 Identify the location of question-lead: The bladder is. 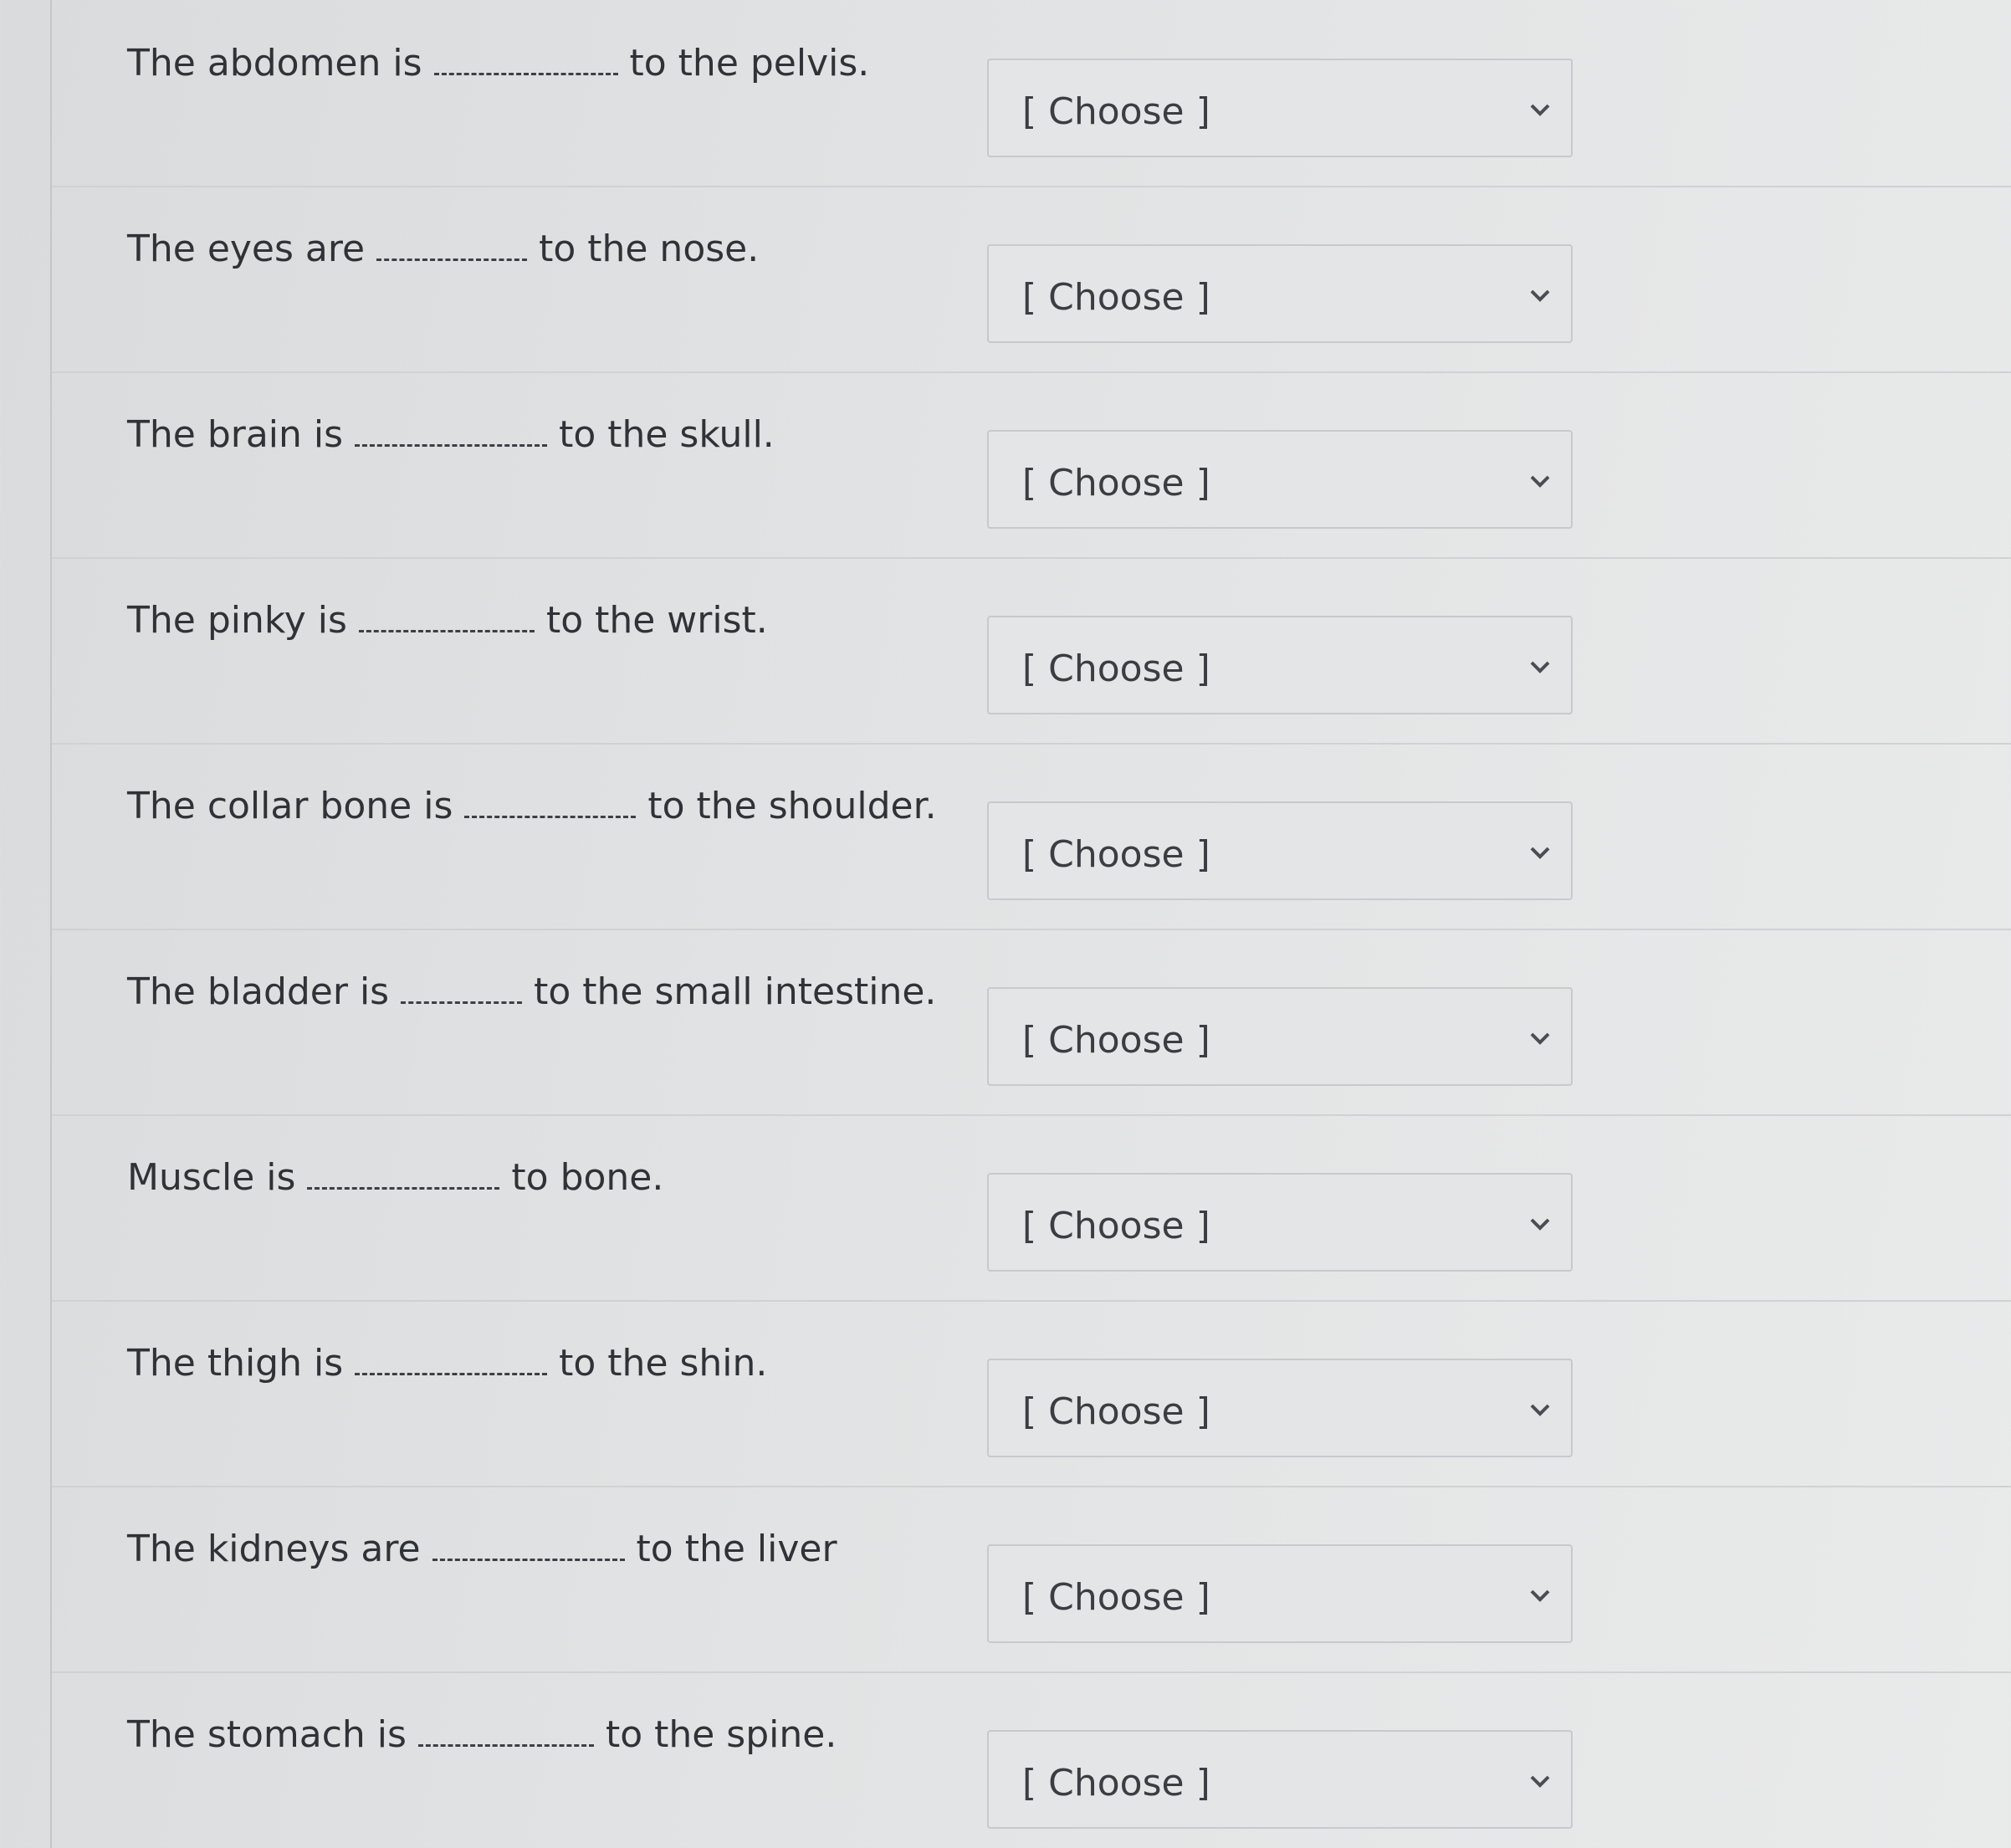
(258, 991).